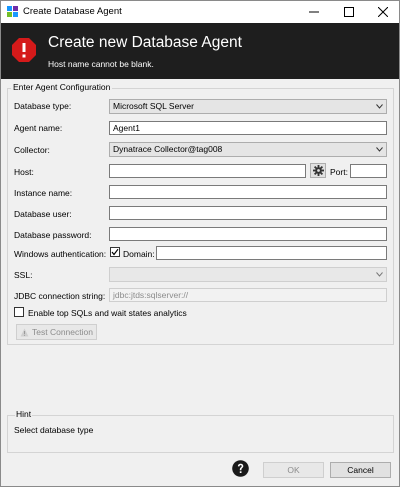 The width and height of the screenshot is (400, 487). Describe the element at coordinates (200, 12) in the screenshot. I see `title-bar: Create Database Agent` at that location.